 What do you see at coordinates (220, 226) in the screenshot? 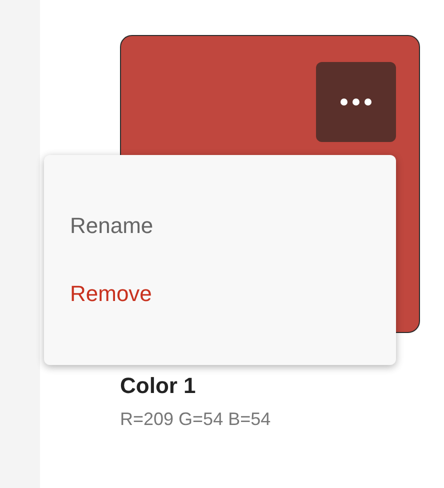
I see `menu-item: Rename` at bounding box center [220, 226].